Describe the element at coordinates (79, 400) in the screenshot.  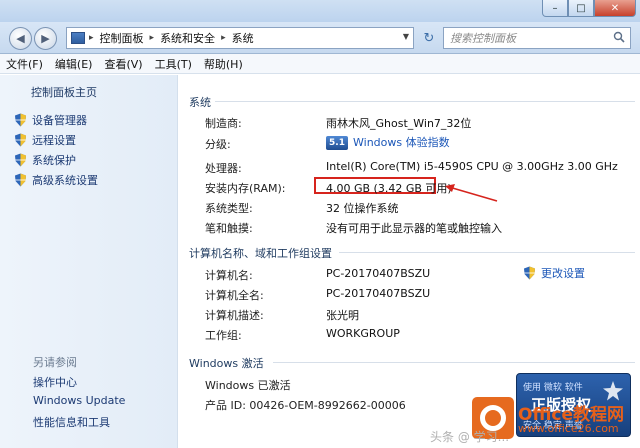
I see `sidebar-item-windows-update: Windows Update` at that location.